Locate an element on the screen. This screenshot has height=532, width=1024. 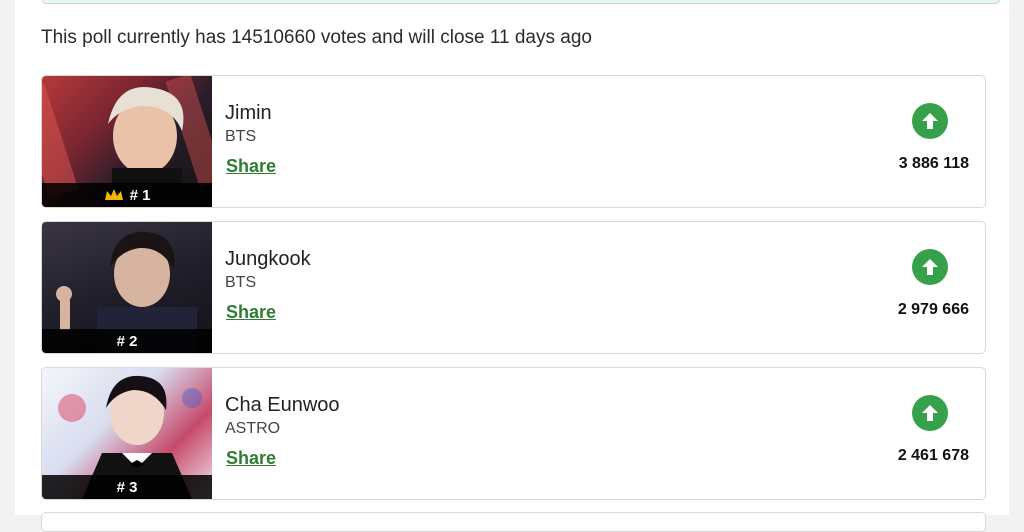
crown-icon is located at coordinates (113, 194).